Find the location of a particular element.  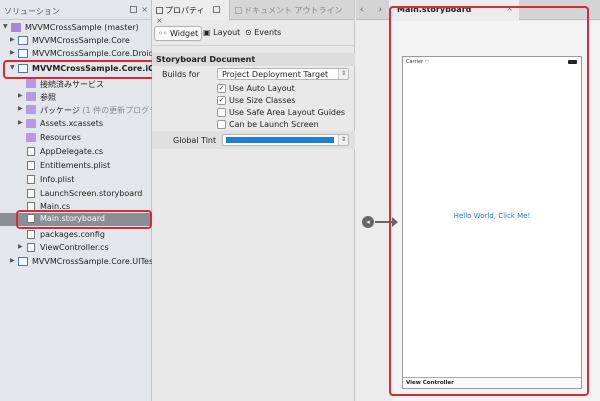

properties-tabs: プロパティ × ドキュメント アウトライン is located at coordinates (253, 12).